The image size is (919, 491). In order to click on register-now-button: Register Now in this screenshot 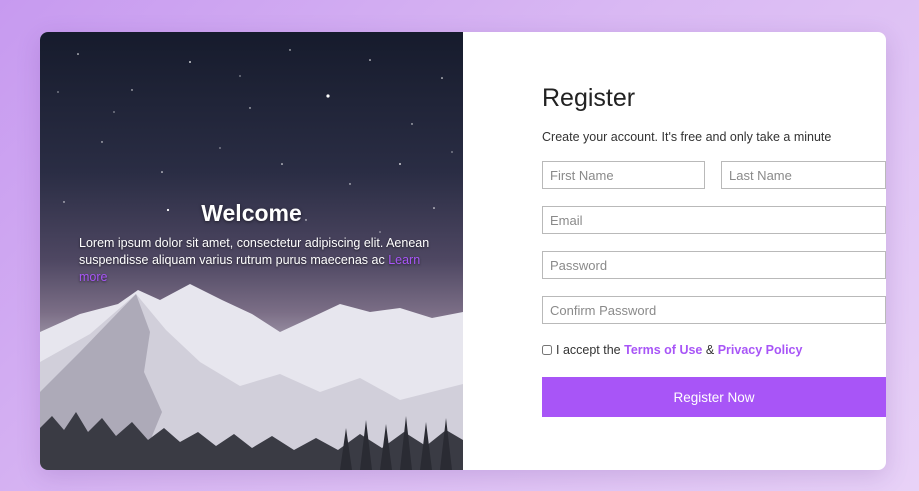, I will do `click(714, 397)`.